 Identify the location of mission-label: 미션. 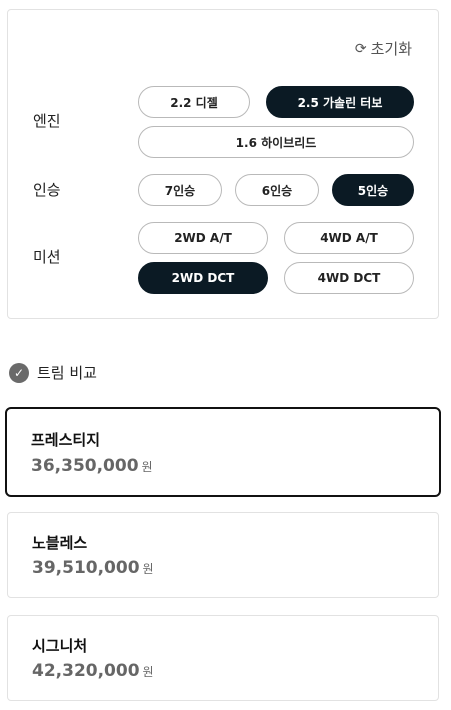
(47, 257).